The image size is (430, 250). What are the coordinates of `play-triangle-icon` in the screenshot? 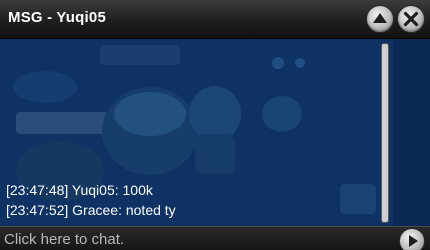 It's located at (413, 241).